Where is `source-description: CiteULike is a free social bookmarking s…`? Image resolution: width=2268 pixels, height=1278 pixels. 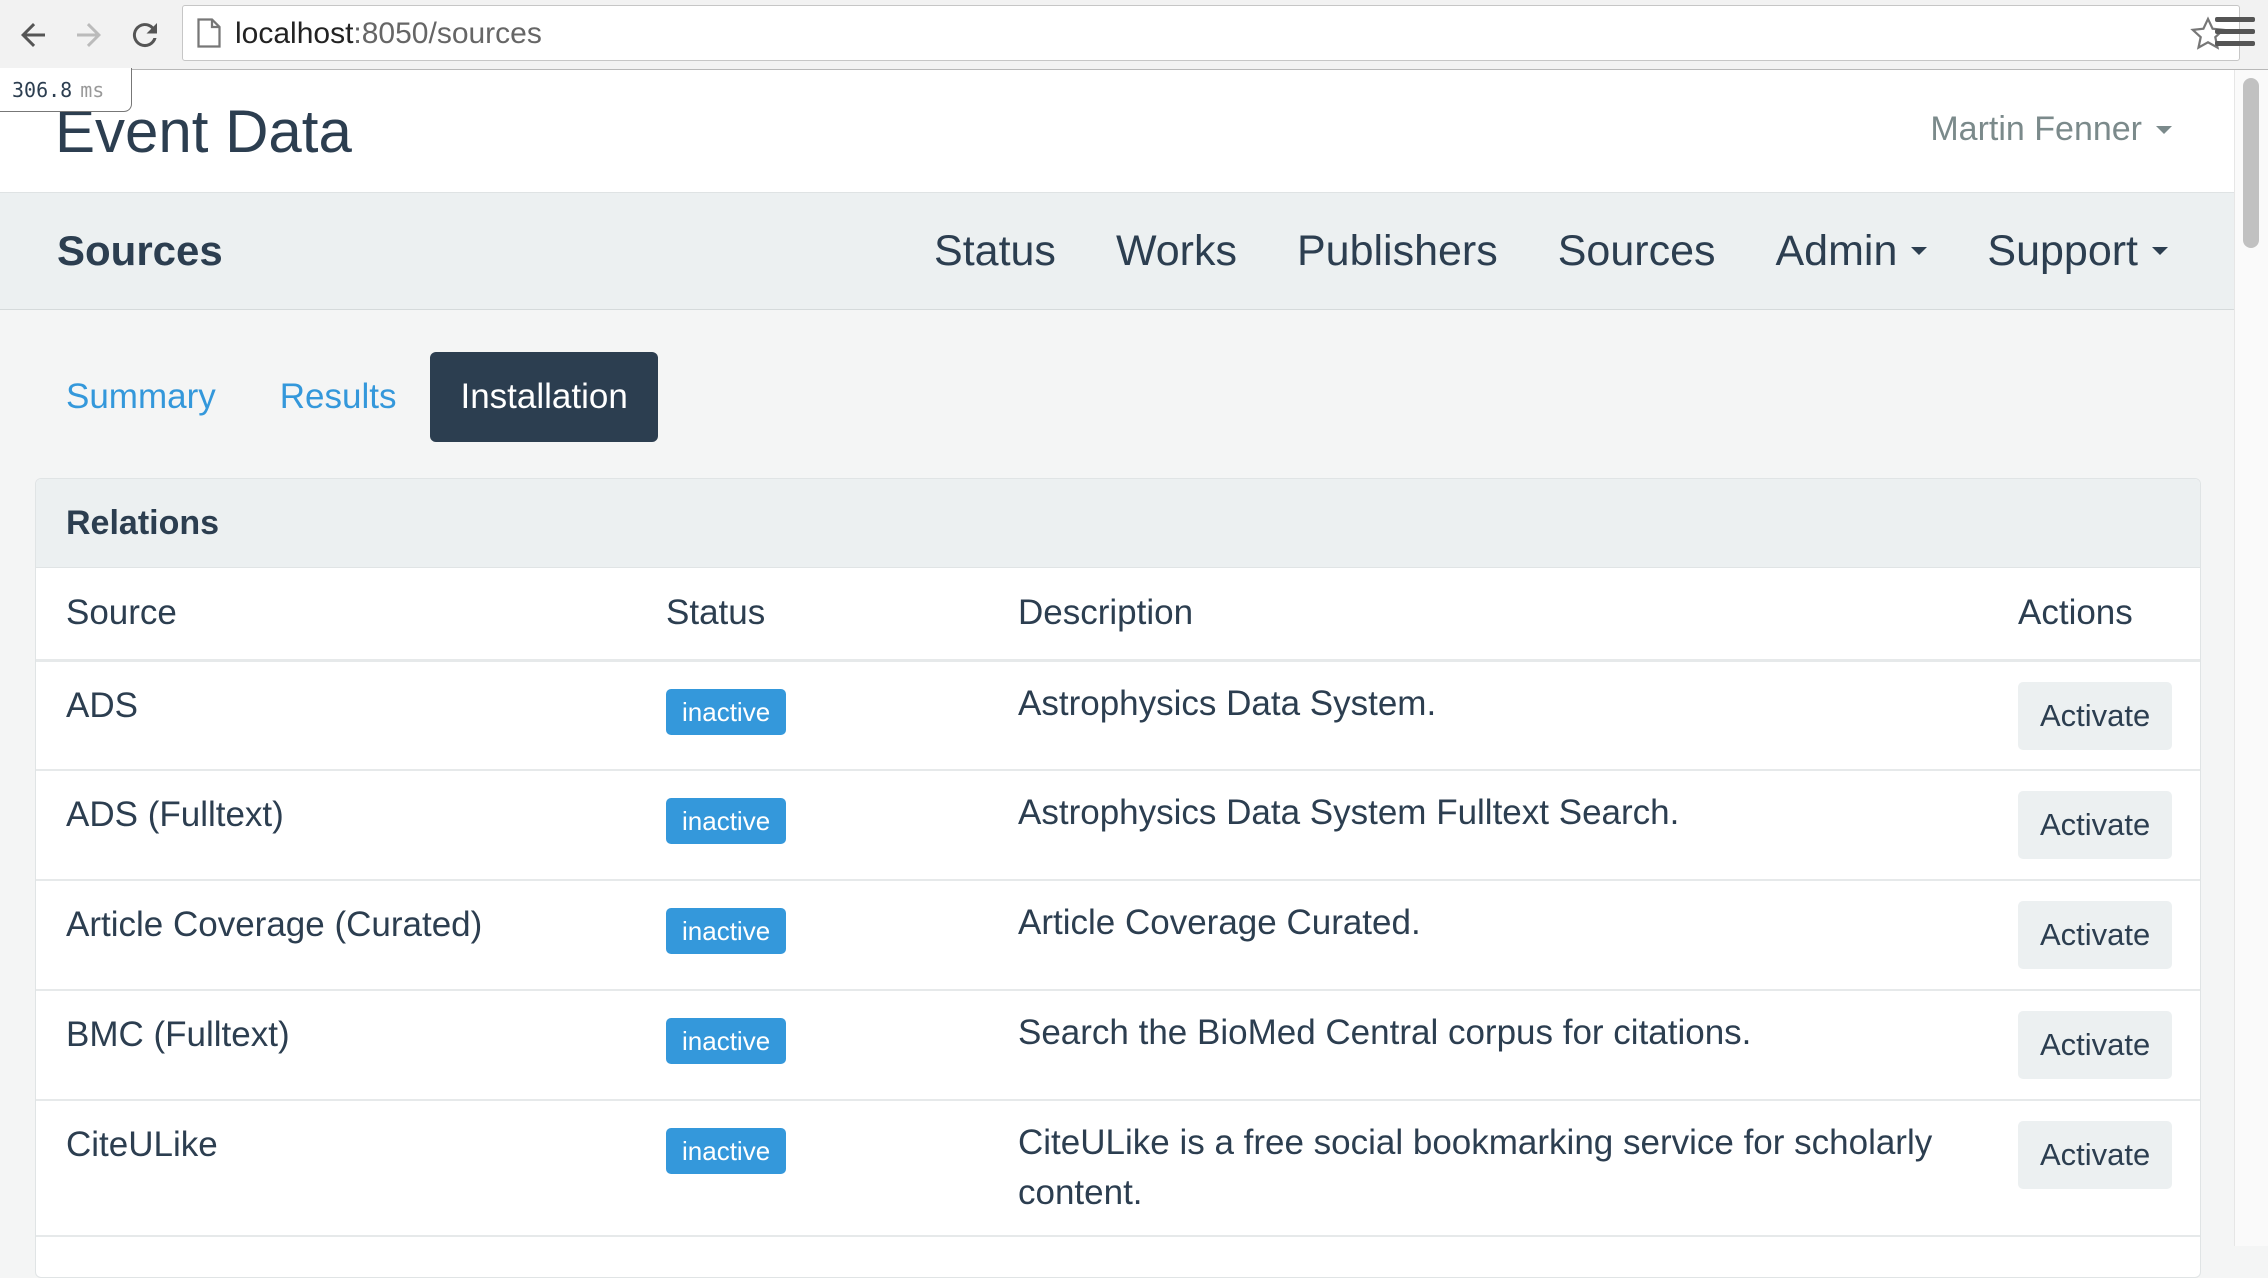
source-description: CiteULike is a free social bookmarking s… is located at coordinates (1488, 1168).